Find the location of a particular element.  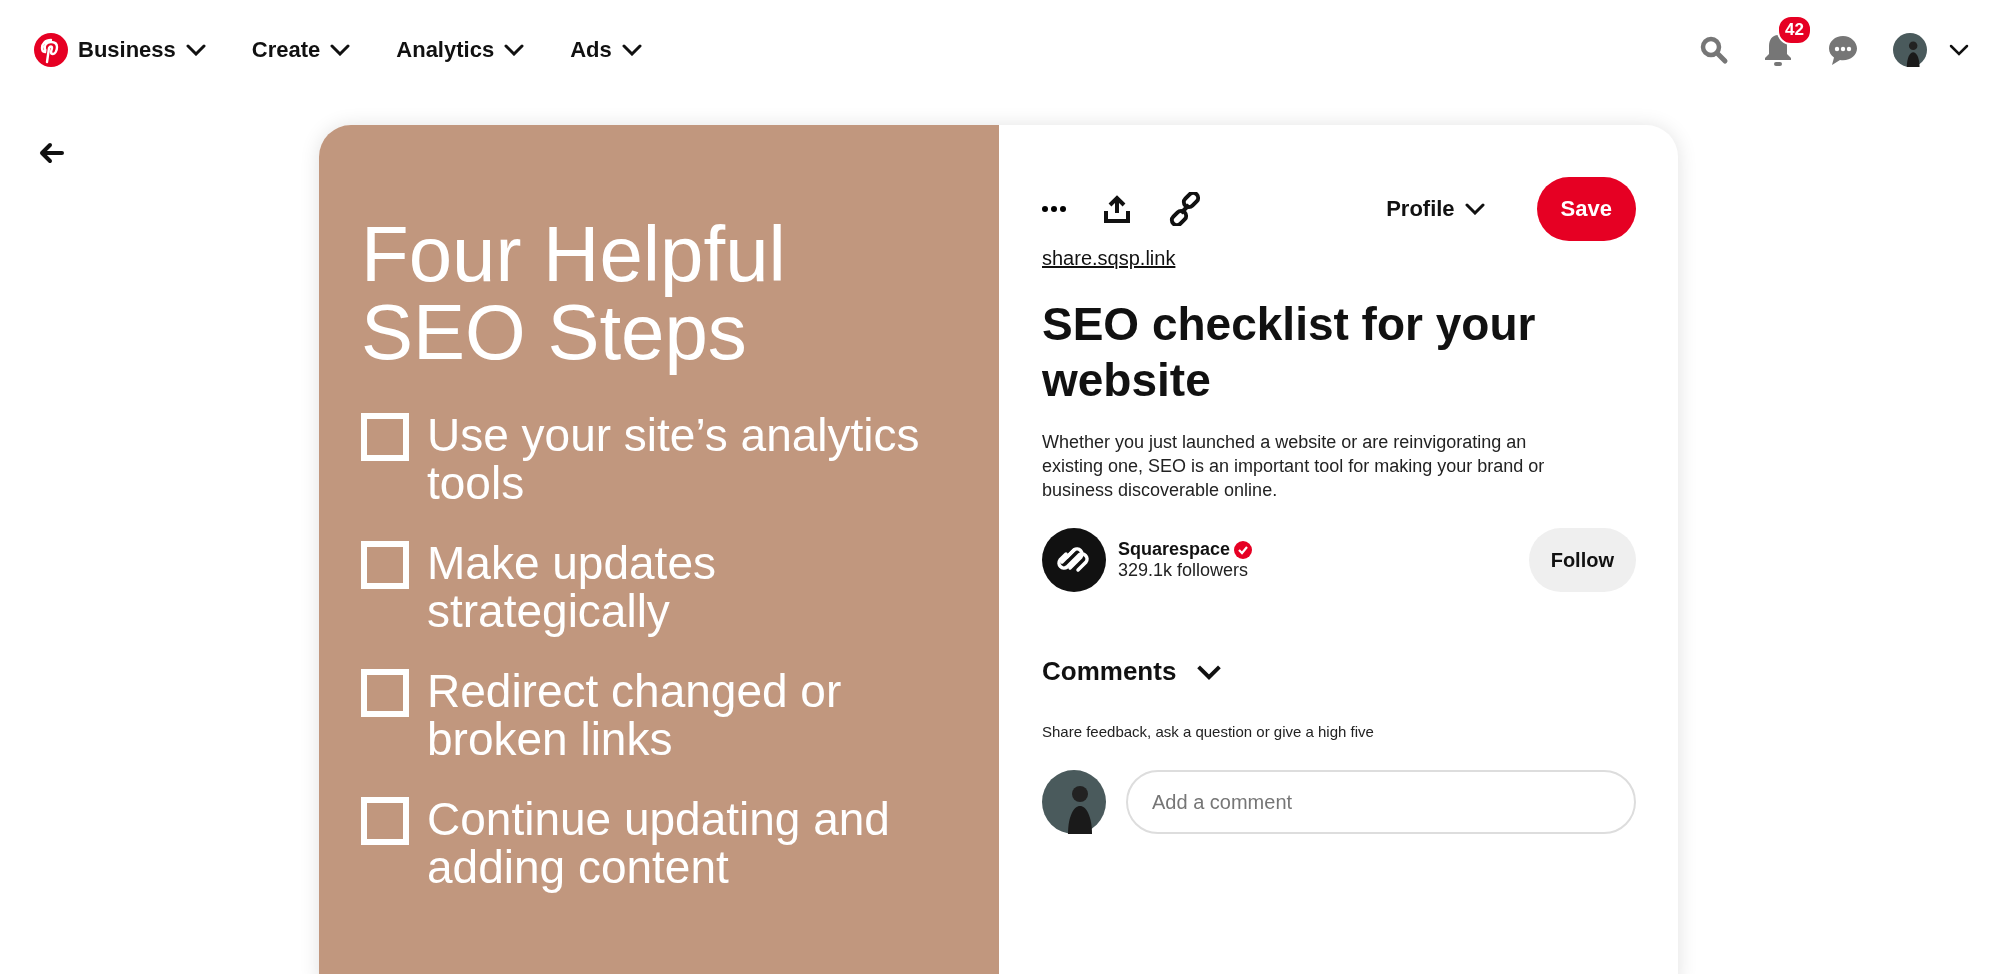

nav-menu: Create is located at coordinates (301, 50).